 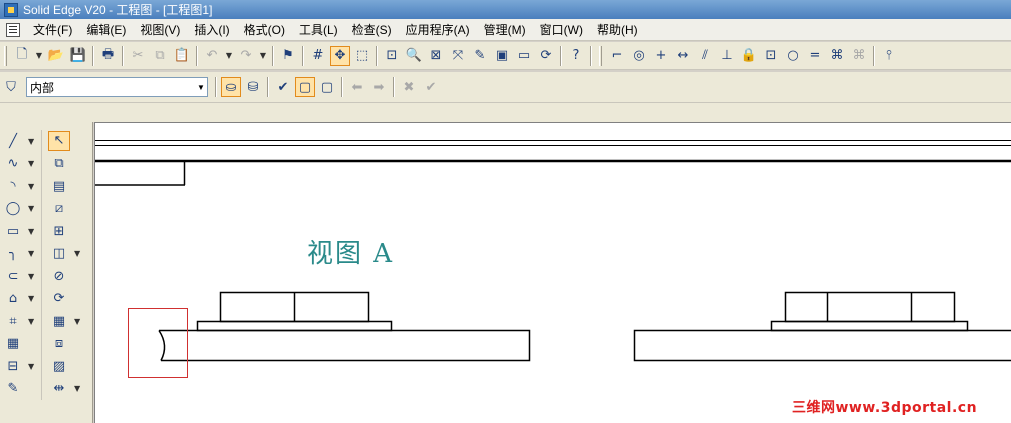 I want to click on display-icon: ▭, so click(x=524, y=56).